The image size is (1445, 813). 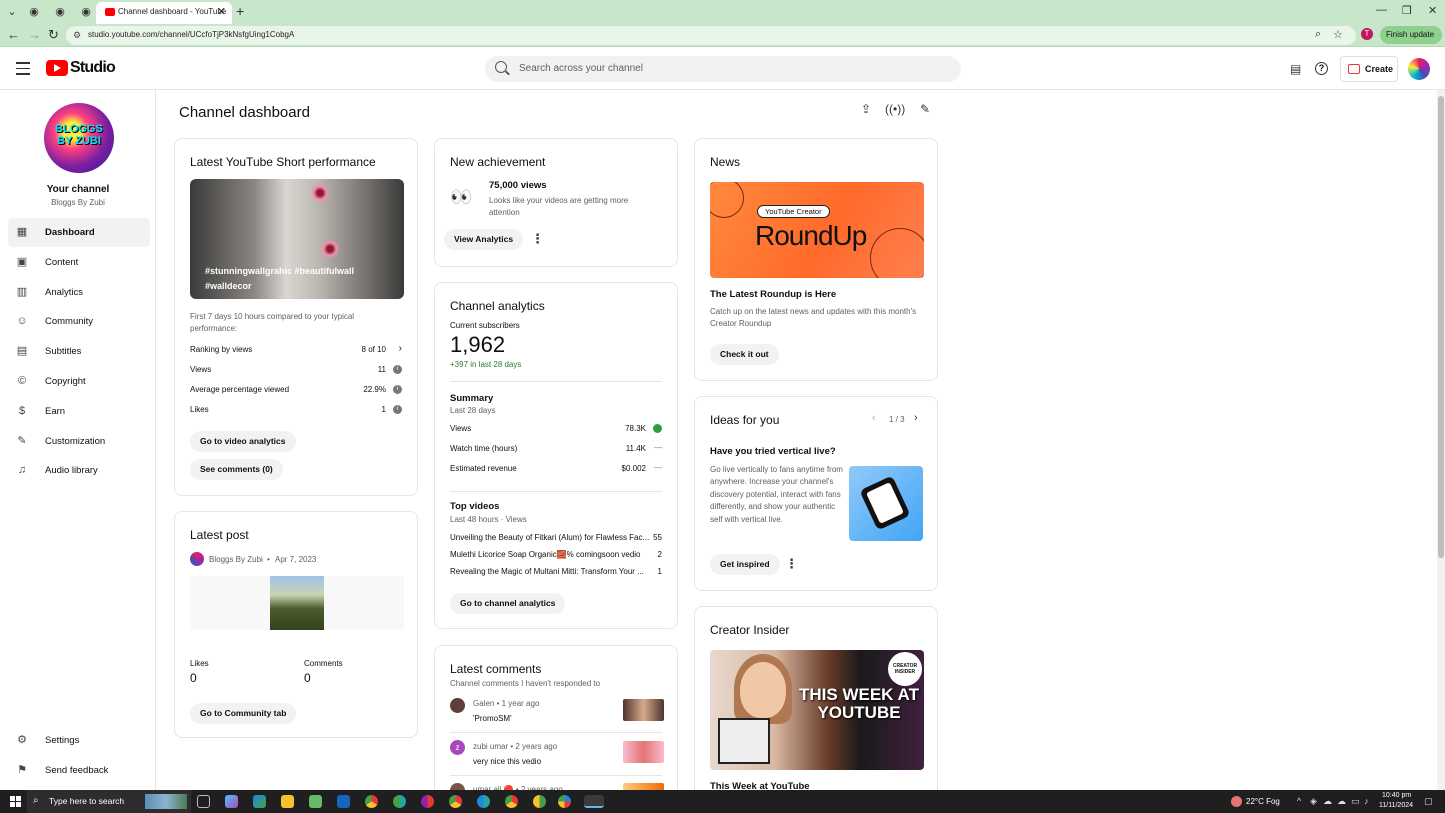 I want to click on creator-insider-thumbnail: THIS WEEK AT YOUTUBE CREATOR INSIDER, so click(x=817, y=710).